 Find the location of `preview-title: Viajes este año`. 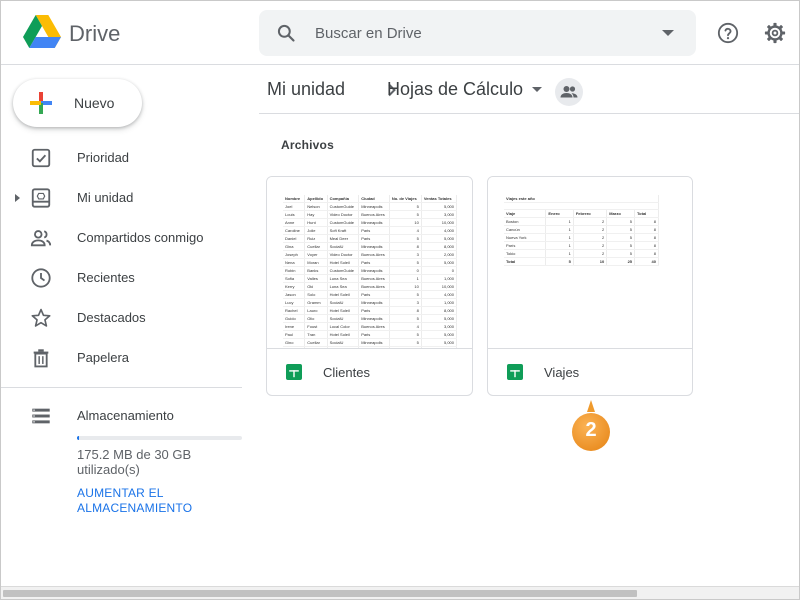

preview-title: Viajes este año is located at coordinates (581, 199).